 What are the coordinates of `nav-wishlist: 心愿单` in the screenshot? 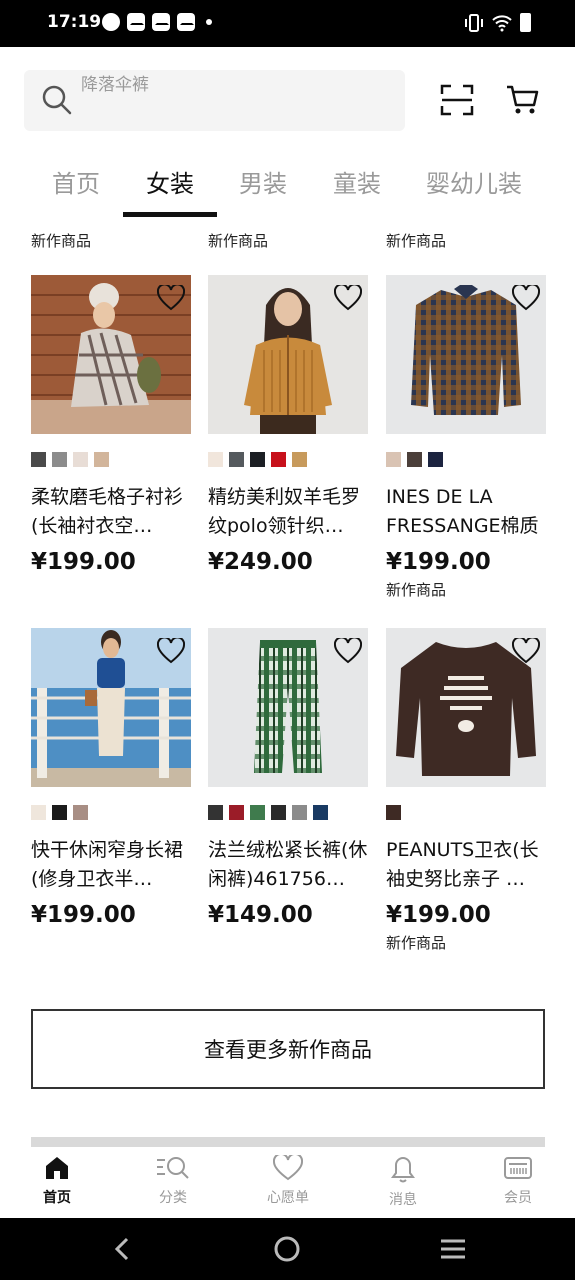 It's located at (288, 1179).